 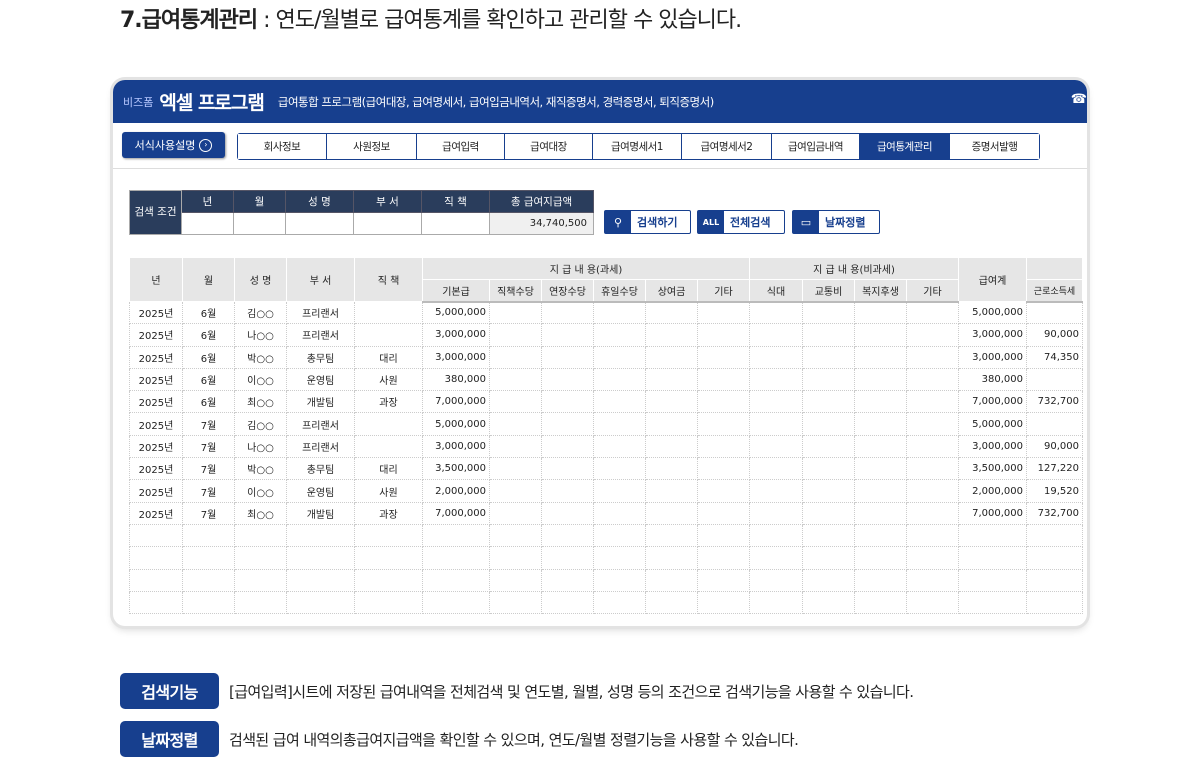 What do you see at coordinates (208, 335) in the screenshot?
I see `table-cell: 6월` at bounding box center [208, 335].